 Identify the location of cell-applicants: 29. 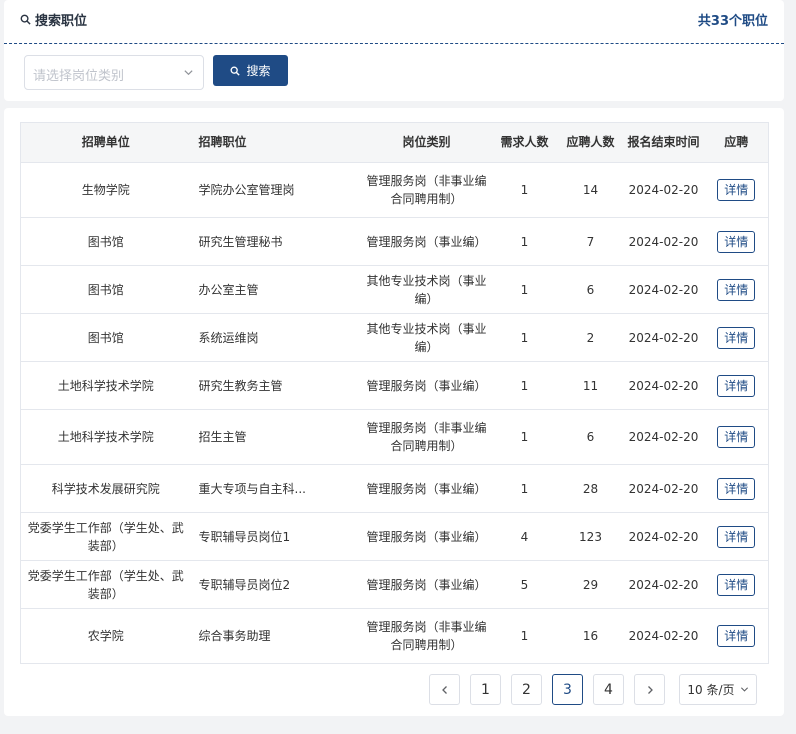
(590, 584).